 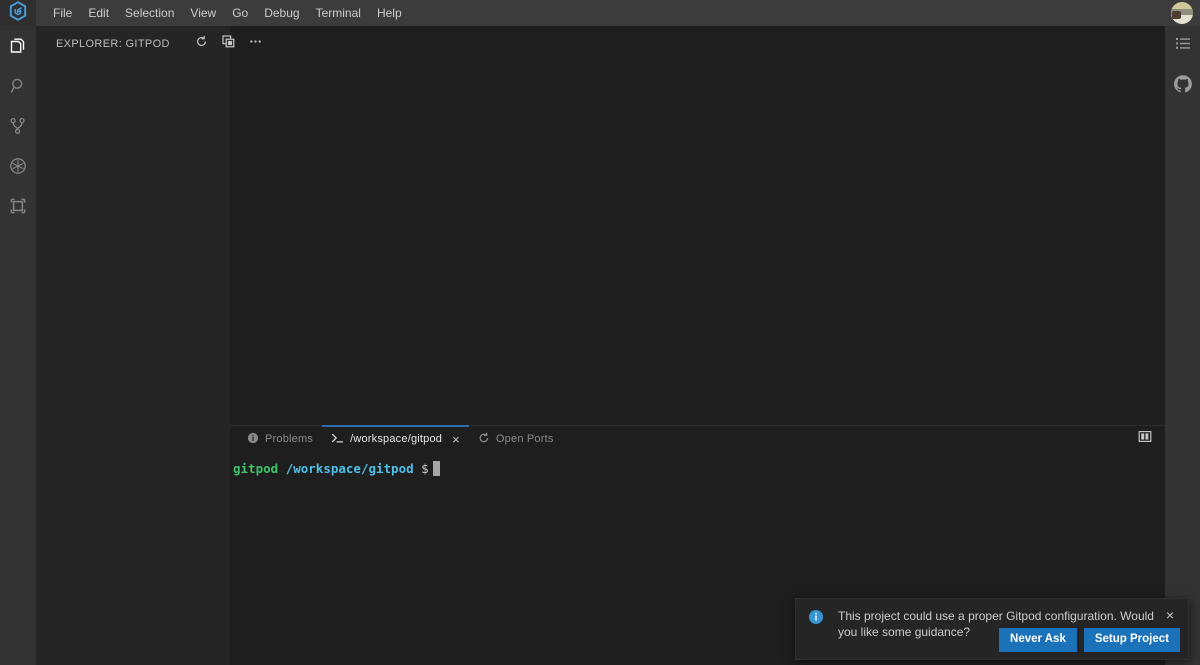 I want to click on collapse-all-button, so click(x=229, y=43).